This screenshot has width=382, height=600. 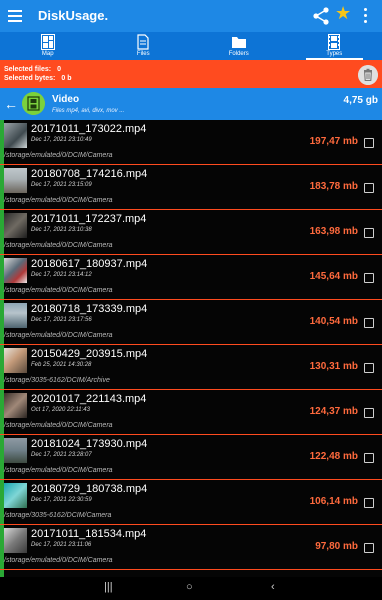 What do you see at coordinates (11, 104) in the screenshot?
I see `back-arrow-icon: ←` at bounding box center [11, 104].